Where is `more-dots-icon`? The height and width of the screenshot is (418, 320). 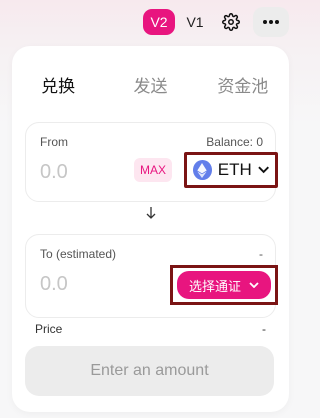
more-dots-icon is located at coordinates (271, 22).